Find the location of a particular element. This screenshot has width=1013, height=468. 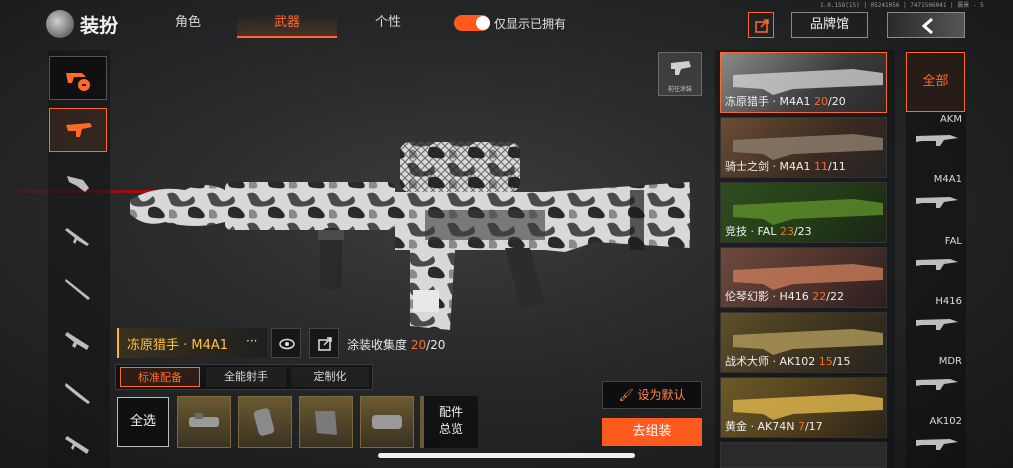

tab-personality: 个性 is located at coordinates (388, 26).